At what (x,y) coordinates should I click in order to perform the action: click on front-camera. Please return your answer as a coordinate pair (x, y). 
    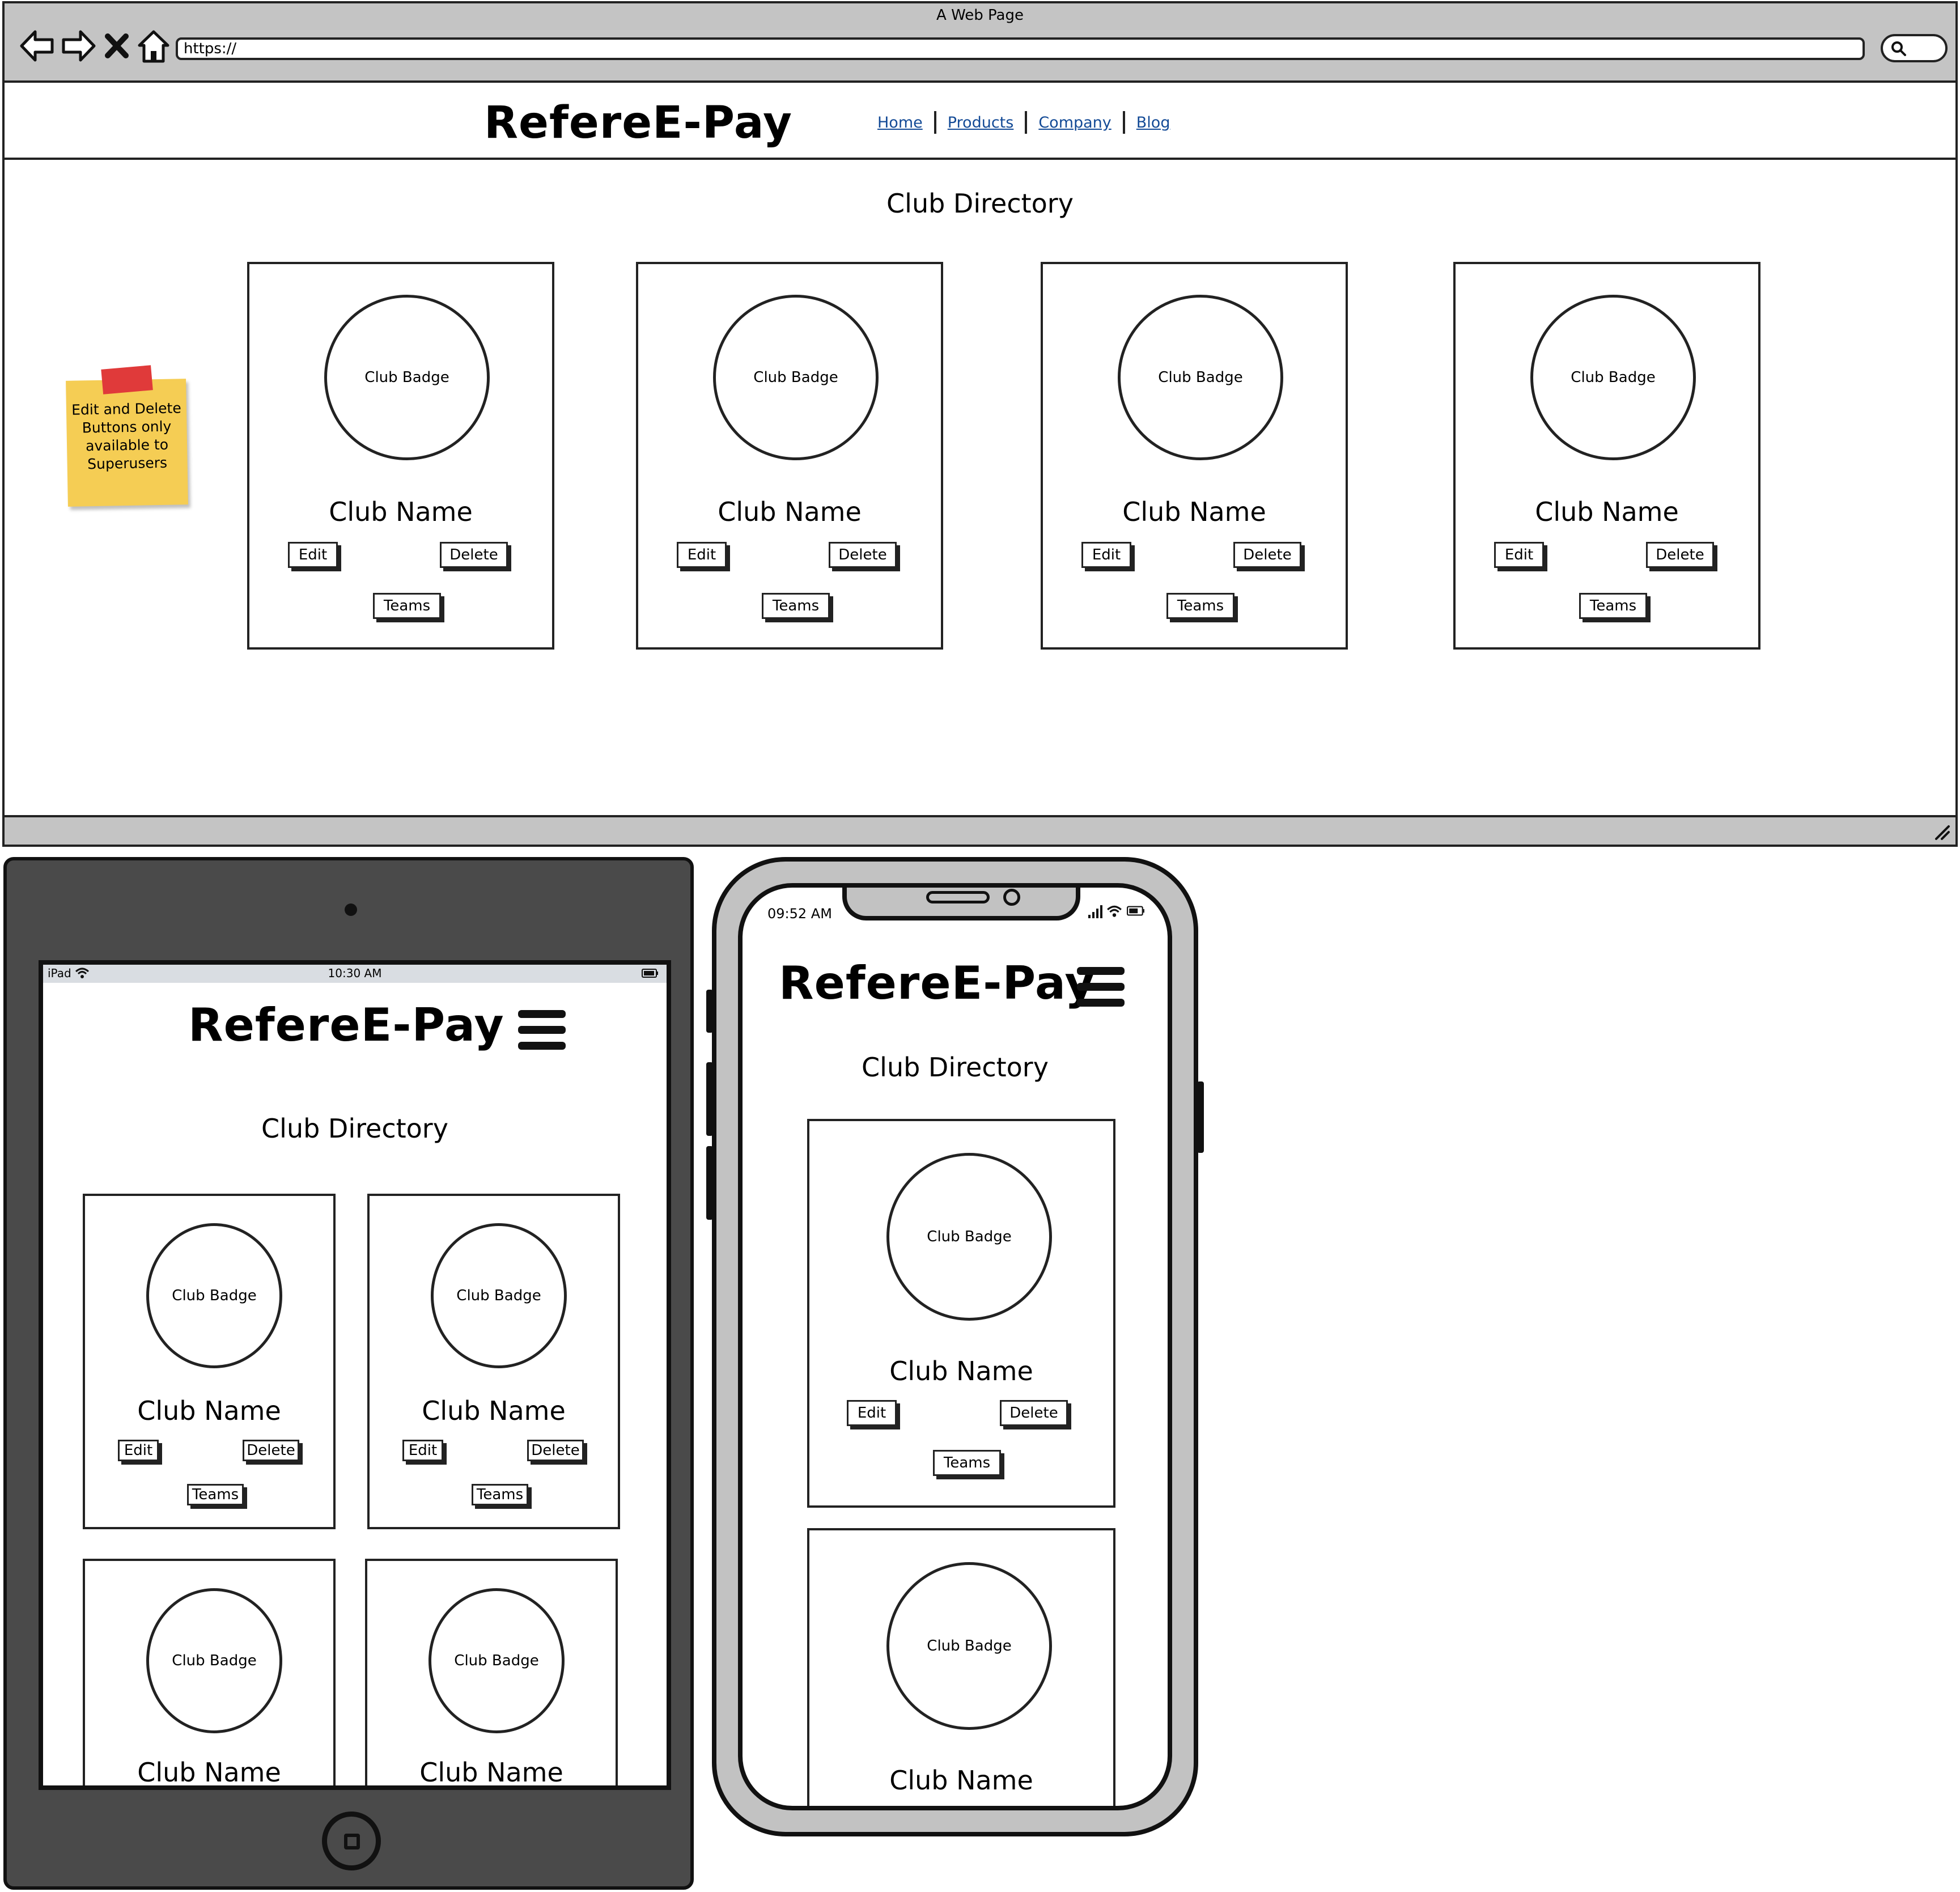
    Looking at the image, I should click on (1012, 897).